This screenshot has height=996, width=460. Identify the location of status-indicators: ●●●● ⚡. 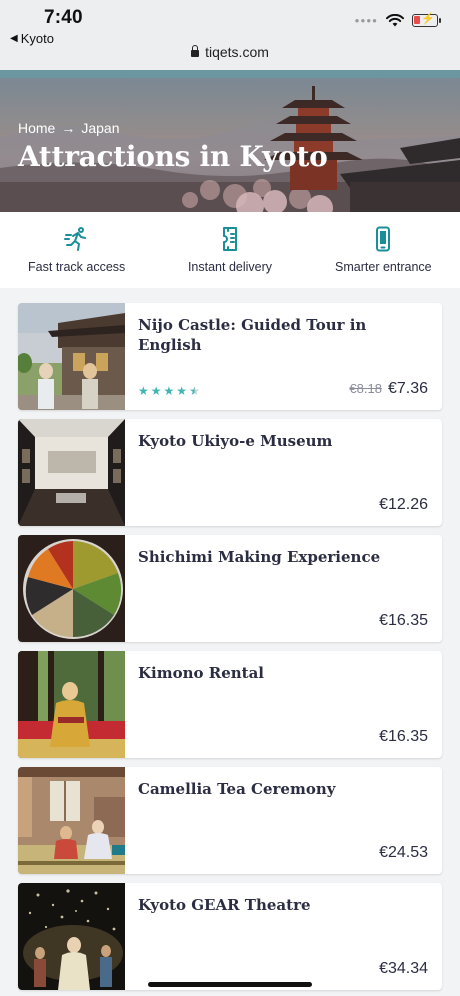
(397, 20).